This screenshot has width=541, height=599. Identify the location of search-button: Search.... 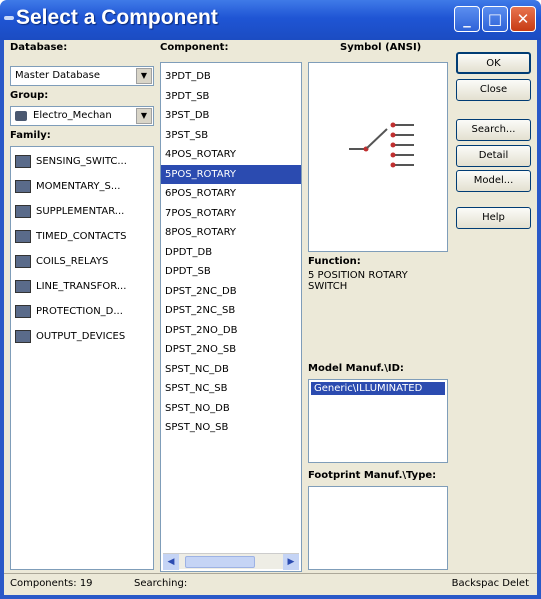
(493, 130).